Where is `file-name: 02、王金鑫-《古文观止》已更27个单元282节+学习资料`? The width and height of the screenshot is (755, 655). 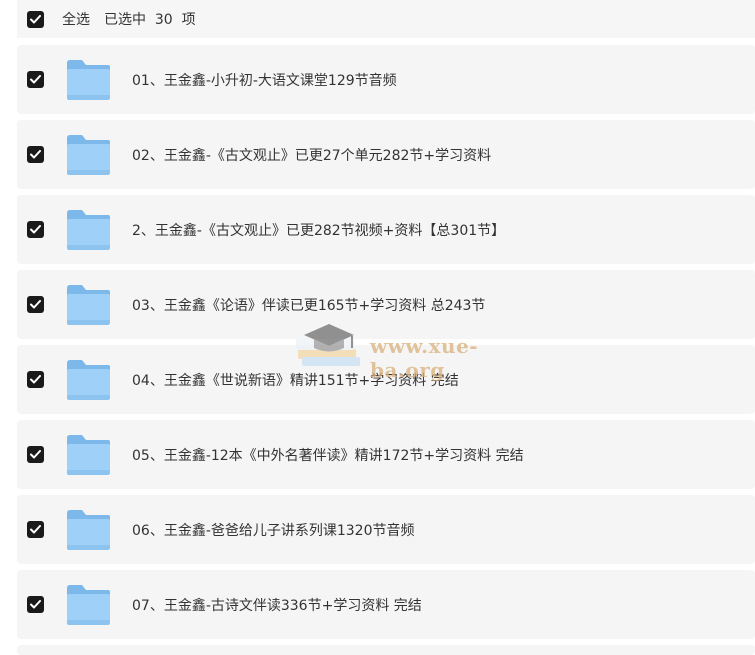 file-name: 02、王金鑫-《古文观止》已更27个单元282节+学习资料 is located at coordinates (311, 155).